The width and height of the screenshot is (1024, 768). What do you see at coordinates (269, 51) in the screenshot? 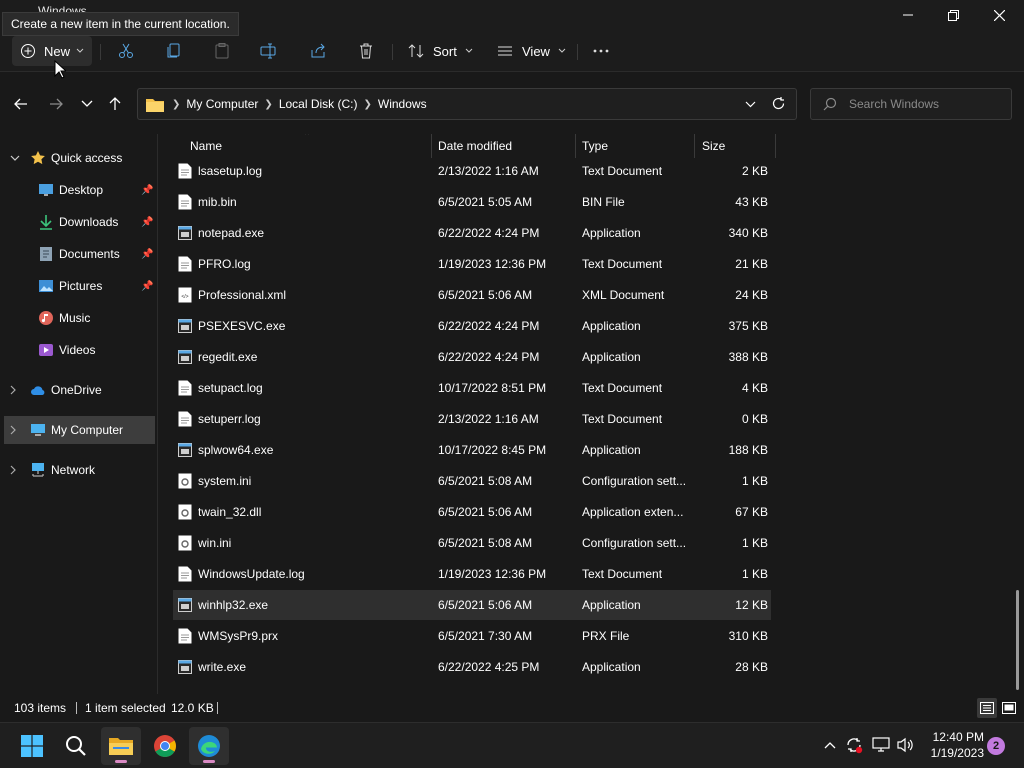
I see `rename-button` at bounding box center [269, 51].